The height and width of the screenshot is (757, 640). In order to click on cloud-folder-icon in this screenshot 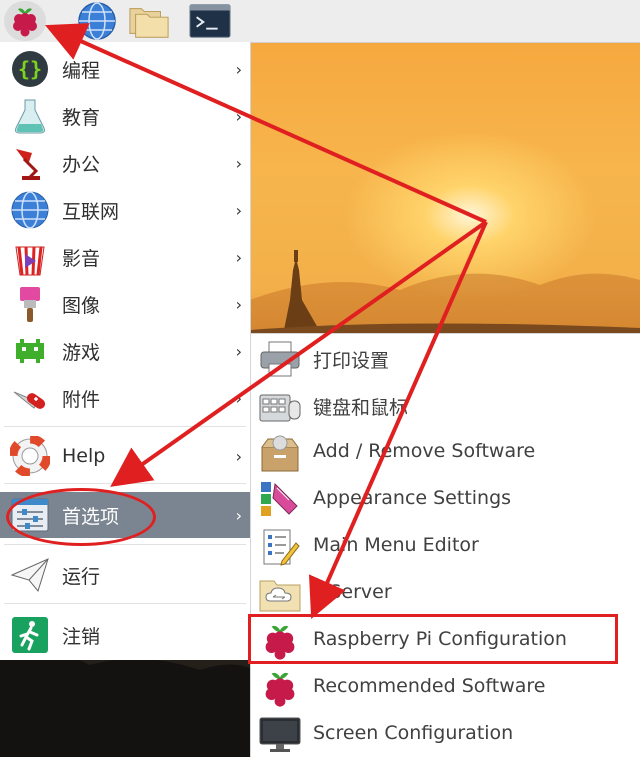, I will do `click(280, 594)`.